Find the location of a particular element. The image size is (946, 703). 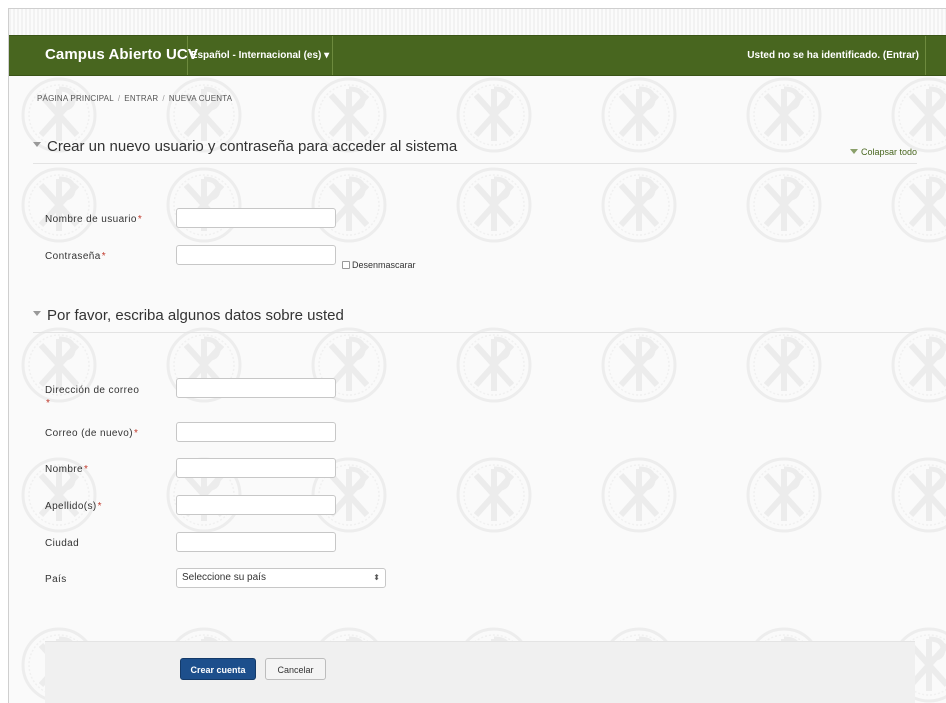

username-input is located at coordinates (256, 218).